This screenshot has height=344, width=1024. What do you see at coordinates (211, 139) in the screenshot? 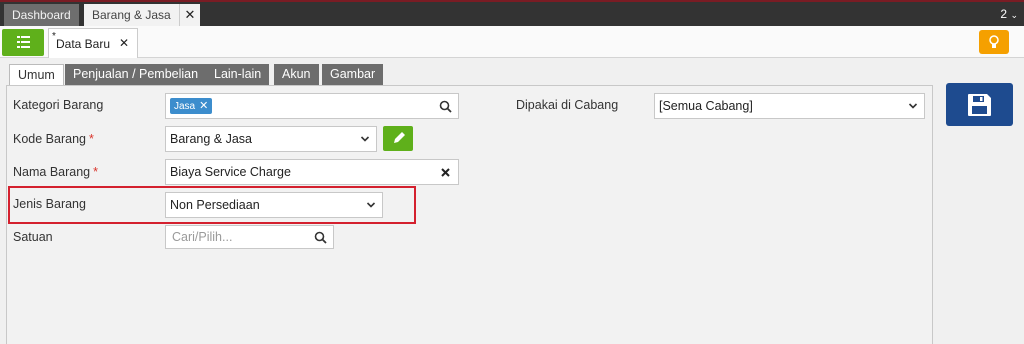
I see `kode-value: Barang & Jasa` at bounding box center [211, 139].